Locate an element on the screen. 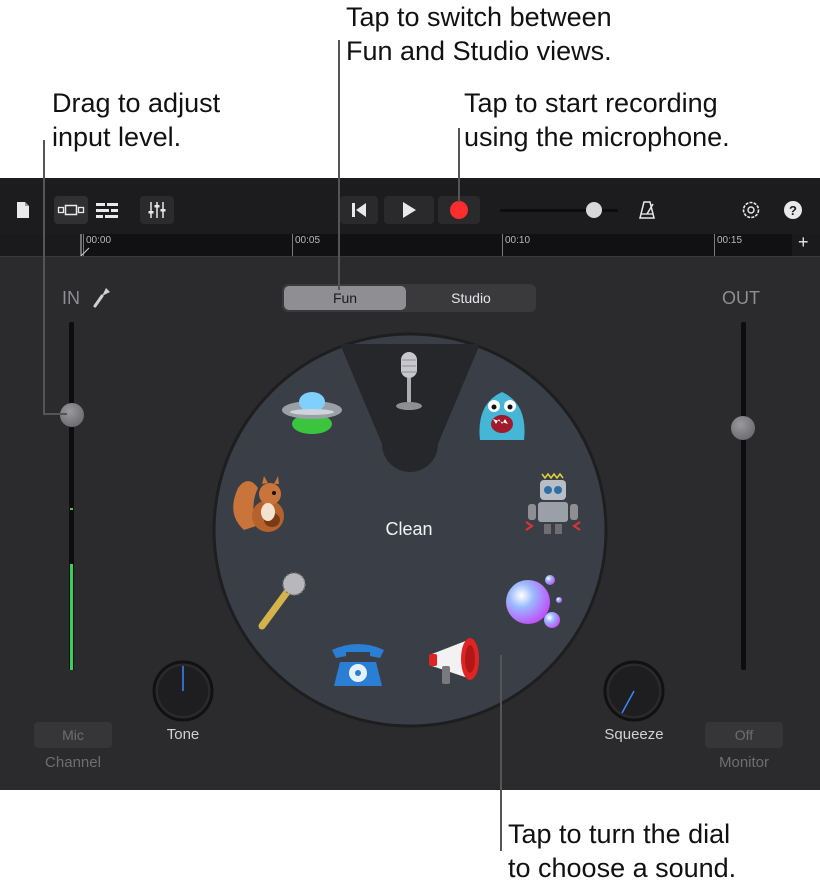 This screenshot has height=894, width=820. studio-tab: Studio is located at coordinates (471, 298).